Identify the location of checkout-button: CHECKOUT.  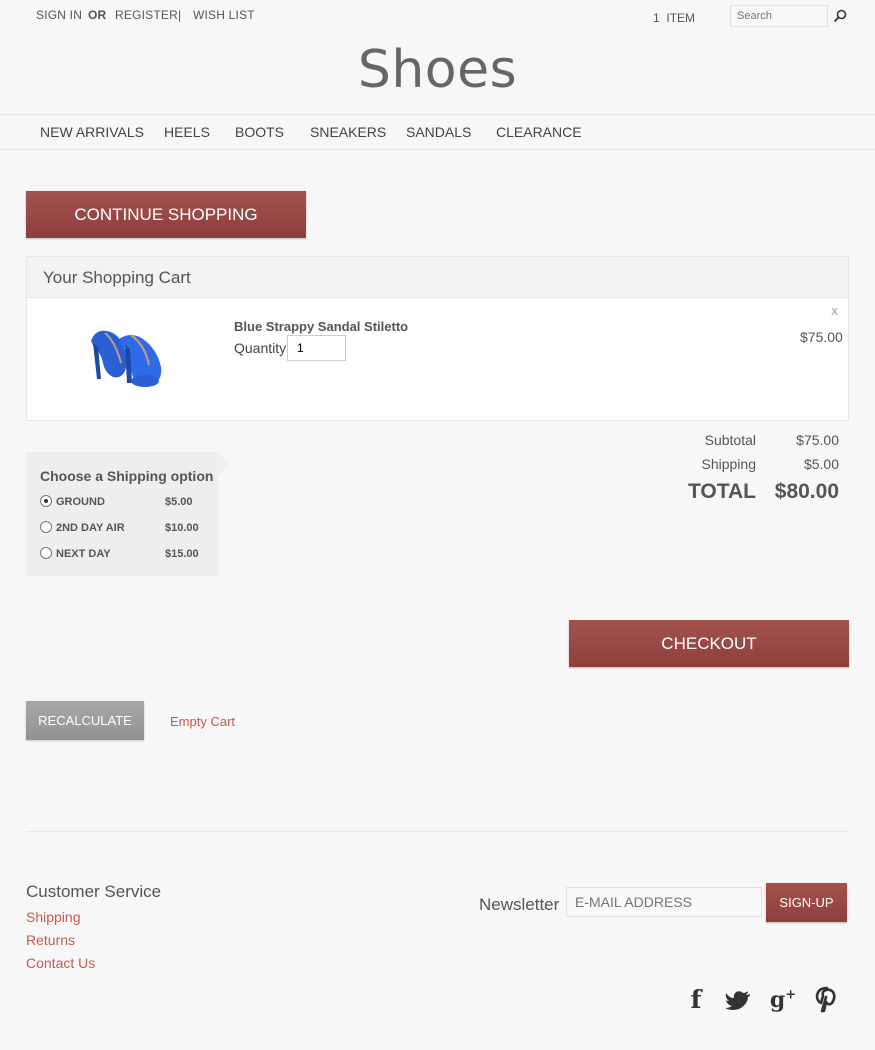
(709, 643).